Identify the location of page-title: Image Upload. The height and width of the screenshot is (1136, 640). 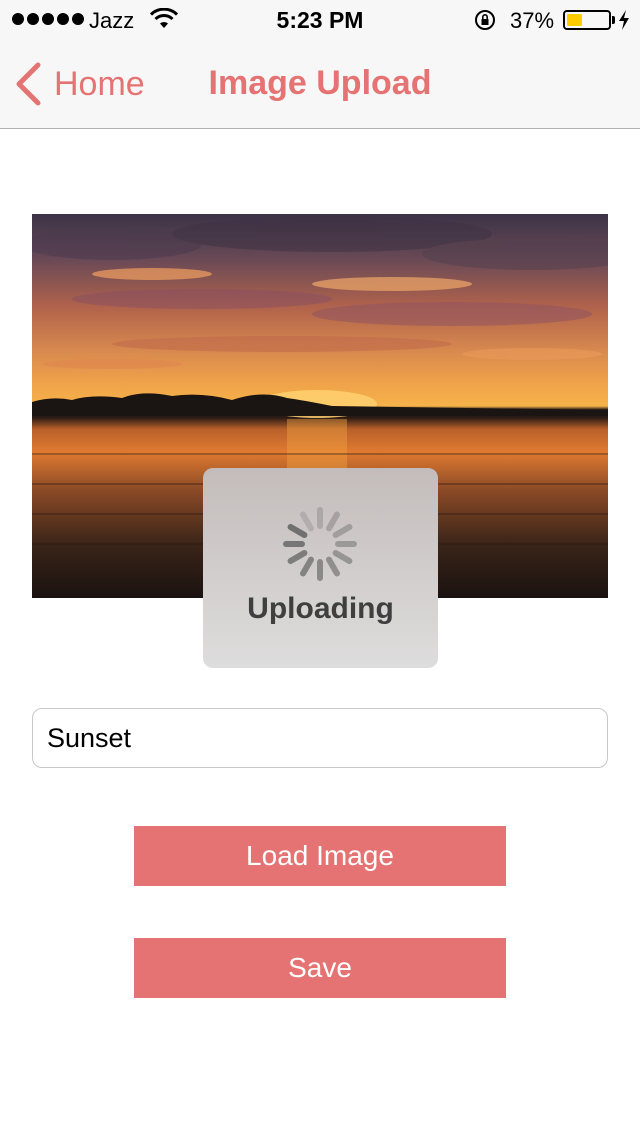
(320, 83).